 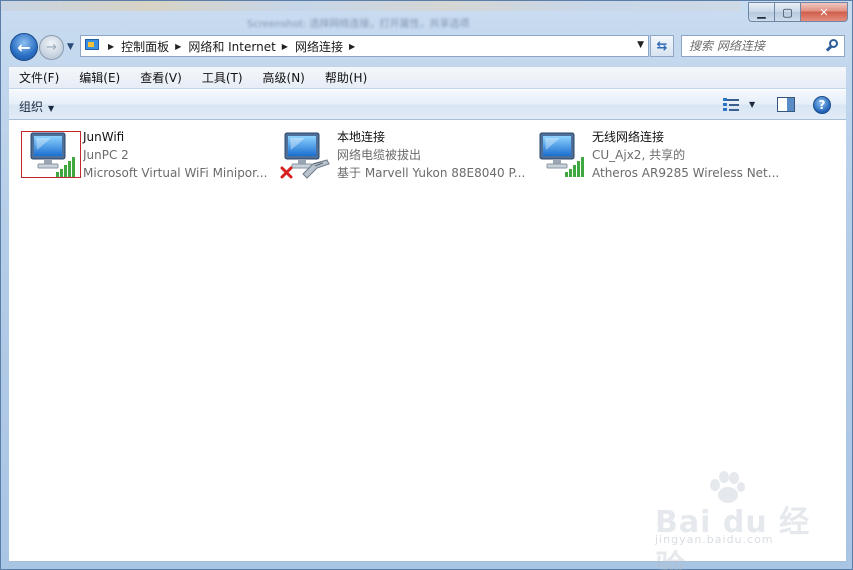 I want to click on search-box, so click(x=763, y=46).